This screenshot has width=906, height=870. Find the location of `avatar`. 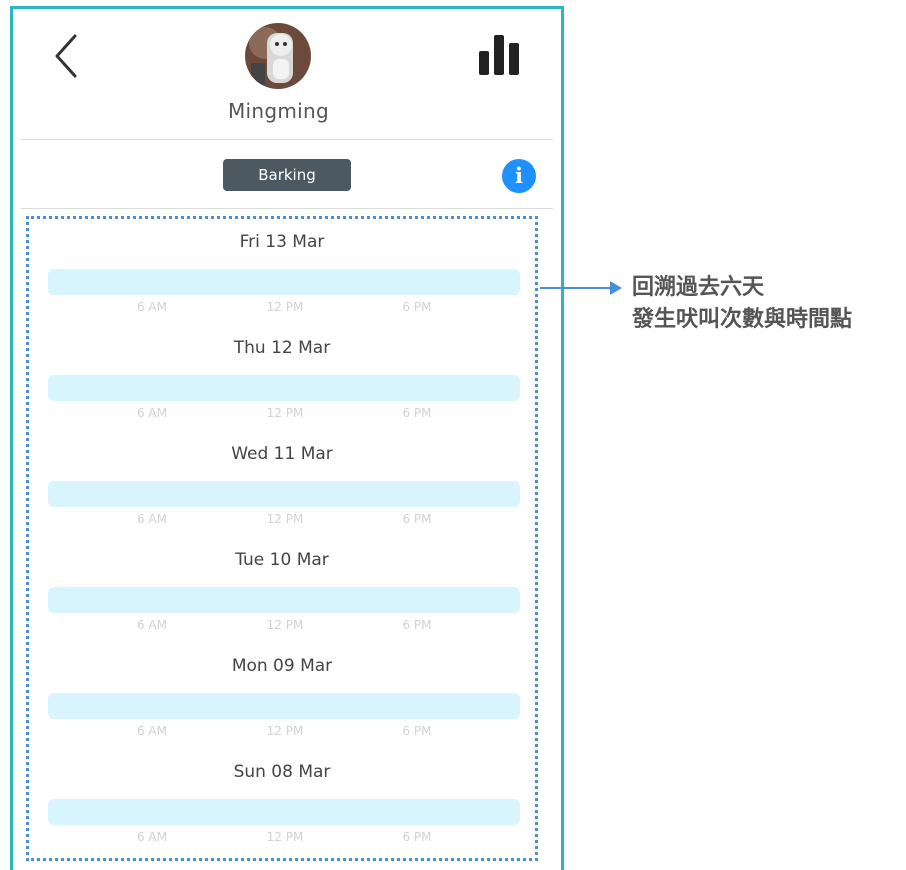

avatar is located at coordinates (278, 56).